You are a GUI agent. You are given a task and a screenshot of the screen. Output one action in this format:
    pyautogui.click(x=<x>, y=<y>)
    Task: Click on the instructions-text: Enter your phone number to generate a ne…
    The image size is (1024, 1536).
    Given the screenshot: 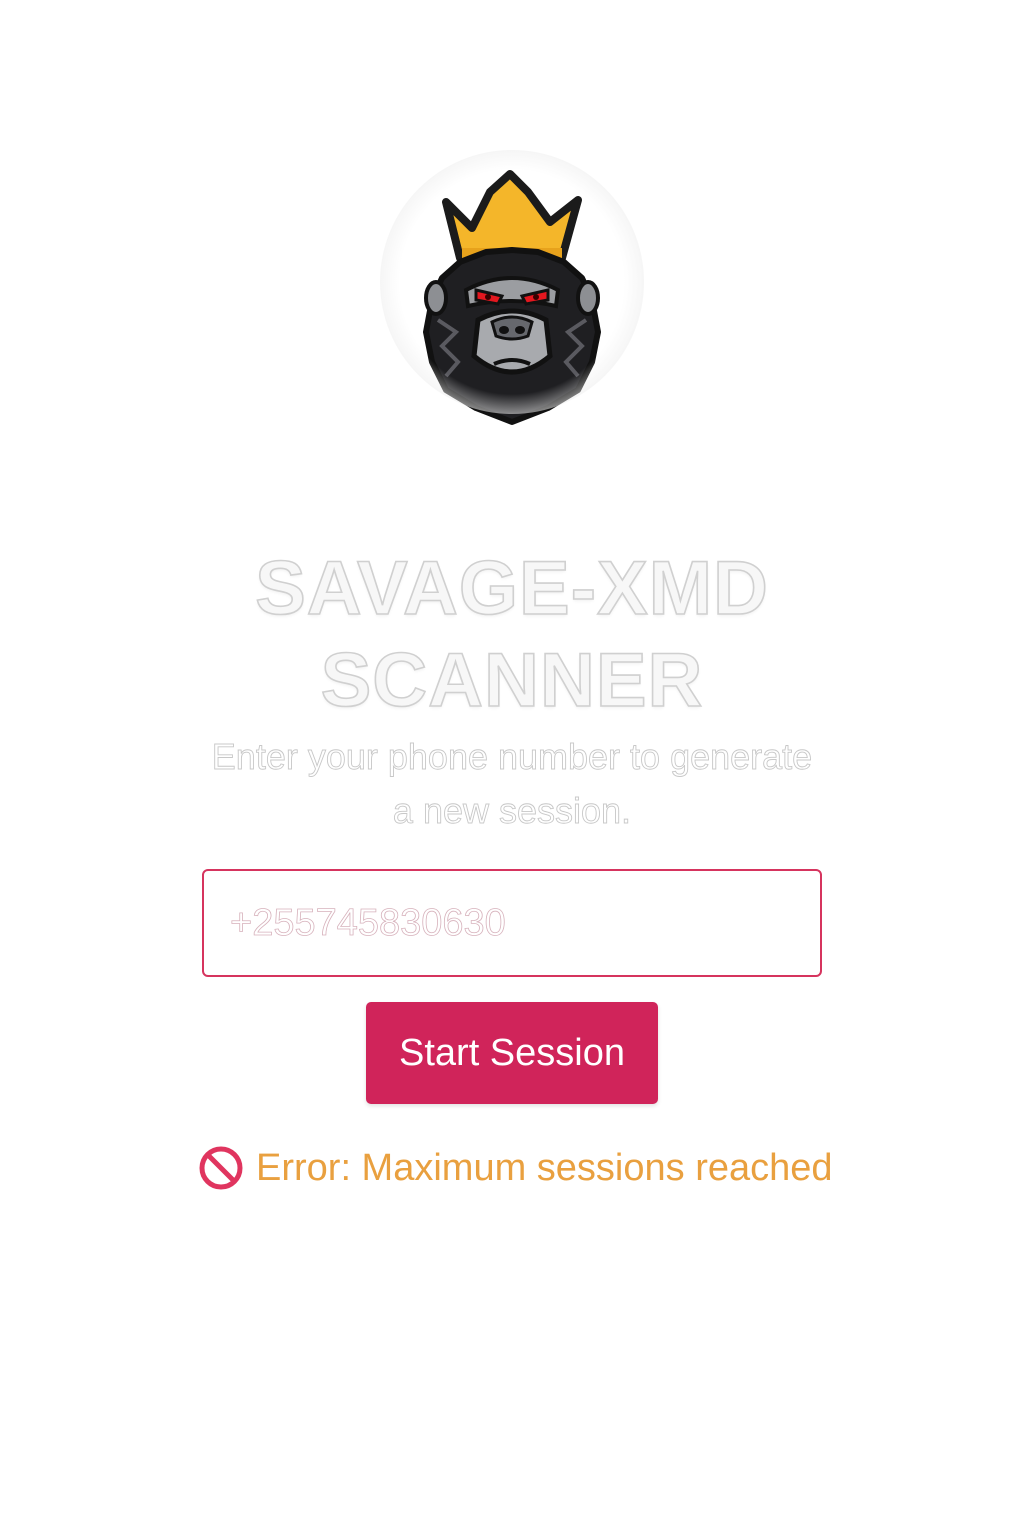 What is the action you would take?
    pyautogui.click(x=512, y=784)
    